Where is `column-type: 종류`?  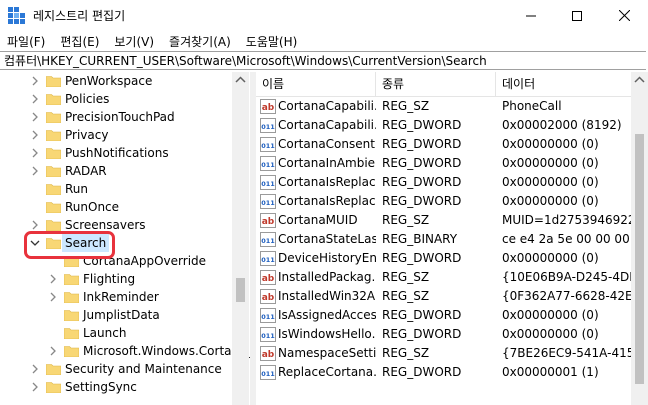
column-type: 종류 is located at coordinates (436, 84).